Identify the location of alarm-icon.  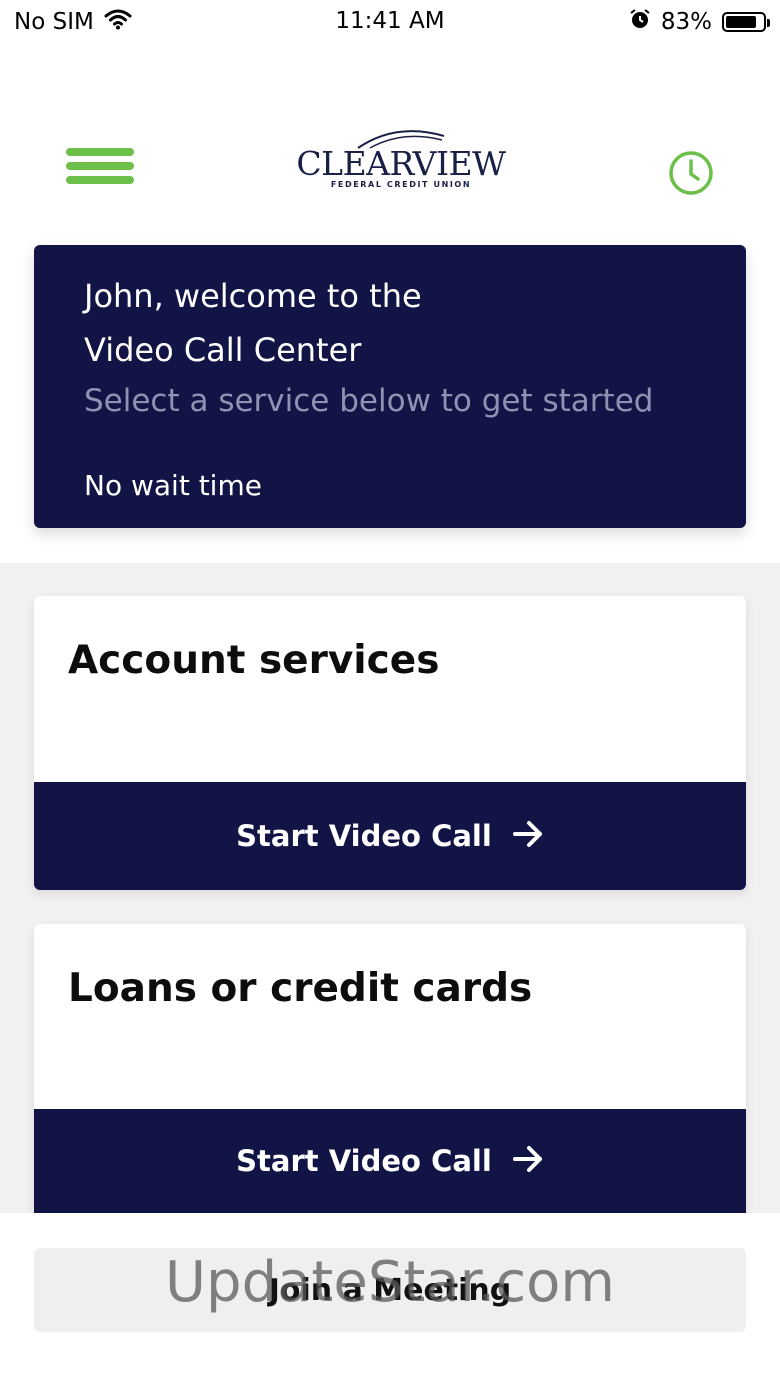
(640, 22).